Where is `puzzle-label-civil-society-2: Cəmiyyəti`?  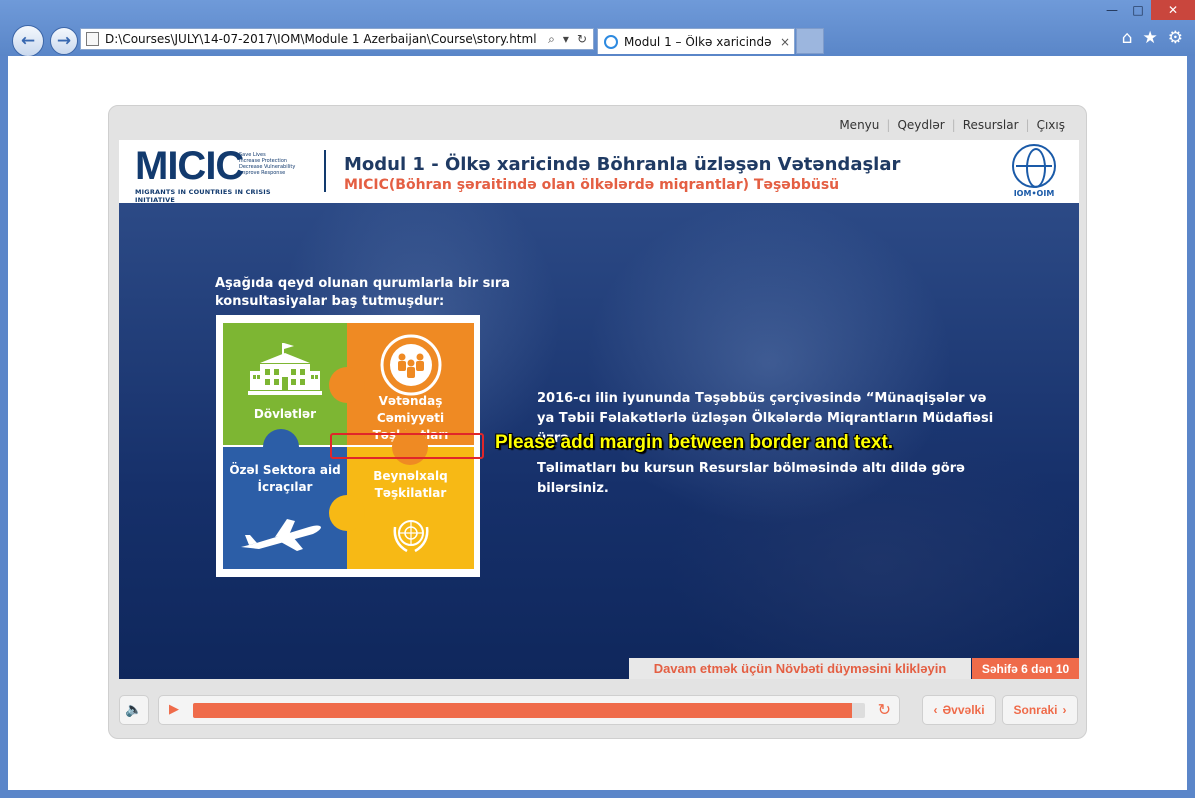
puzzle-label-civil-society-2: Cəmiyyəti is located at coordinates (410, 418).